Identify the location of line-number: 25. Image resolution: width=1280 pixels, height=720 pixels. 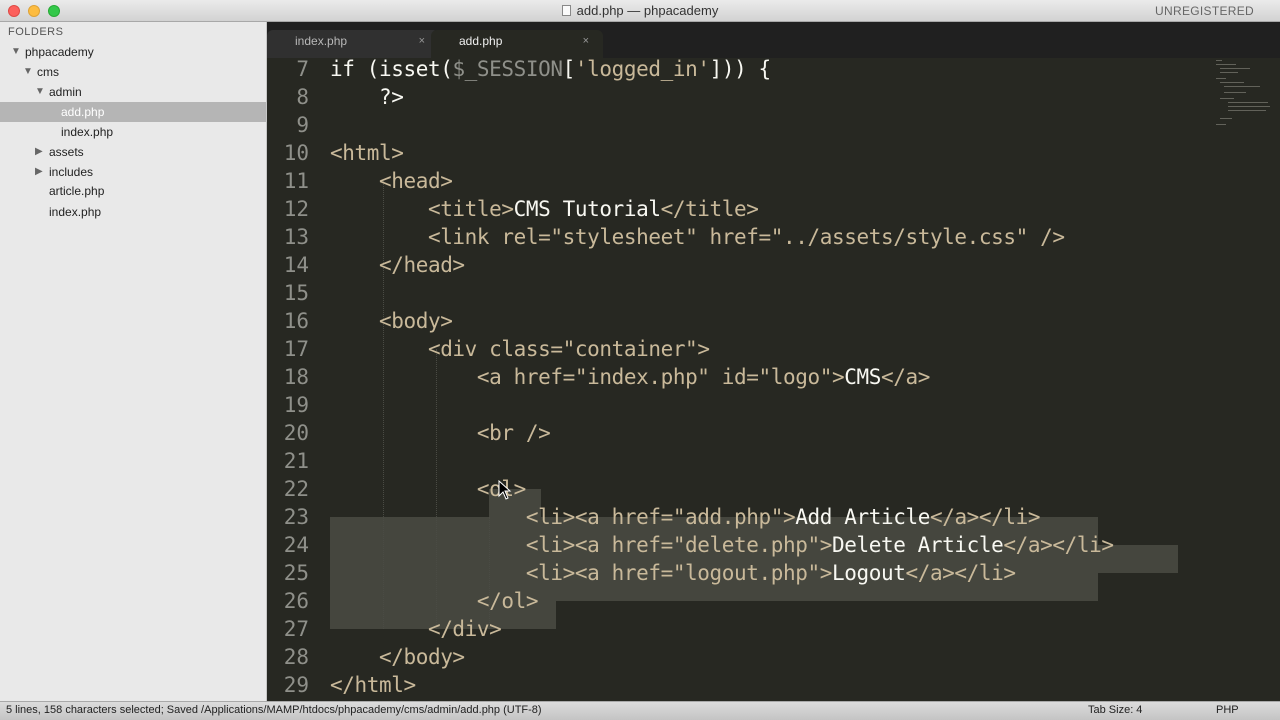
(296, 573).